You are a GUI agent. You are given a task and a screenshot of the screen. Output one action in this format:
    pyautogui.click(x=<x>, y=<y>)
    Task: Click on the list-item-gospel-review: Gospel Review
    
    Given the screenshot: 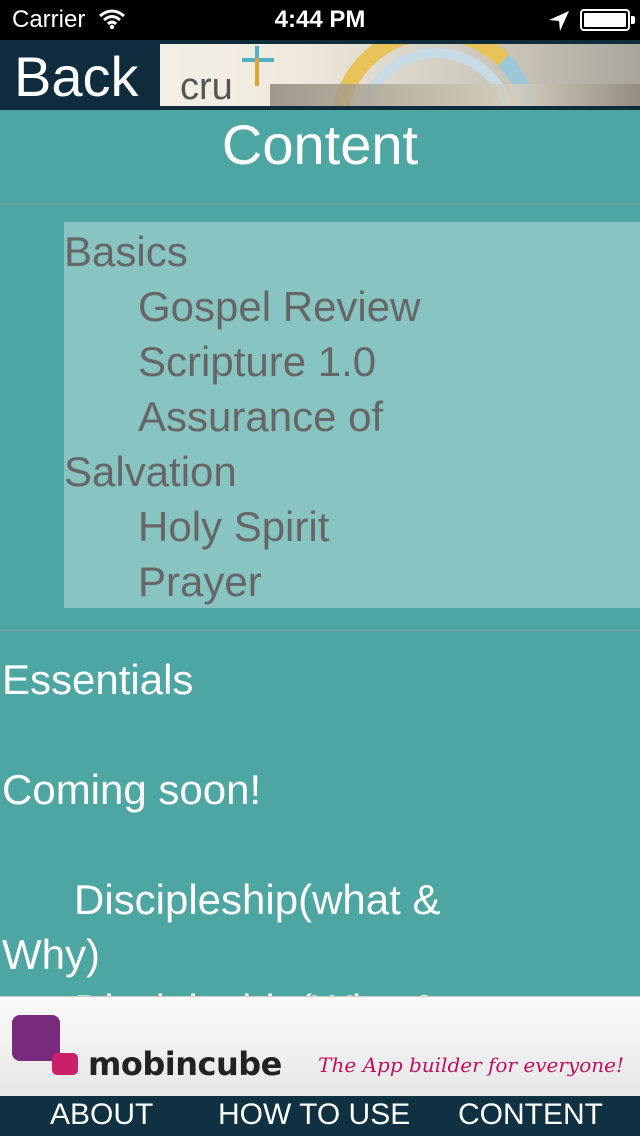 What is the action you would take?
    pyautogui.click(x=279, y=307)
    